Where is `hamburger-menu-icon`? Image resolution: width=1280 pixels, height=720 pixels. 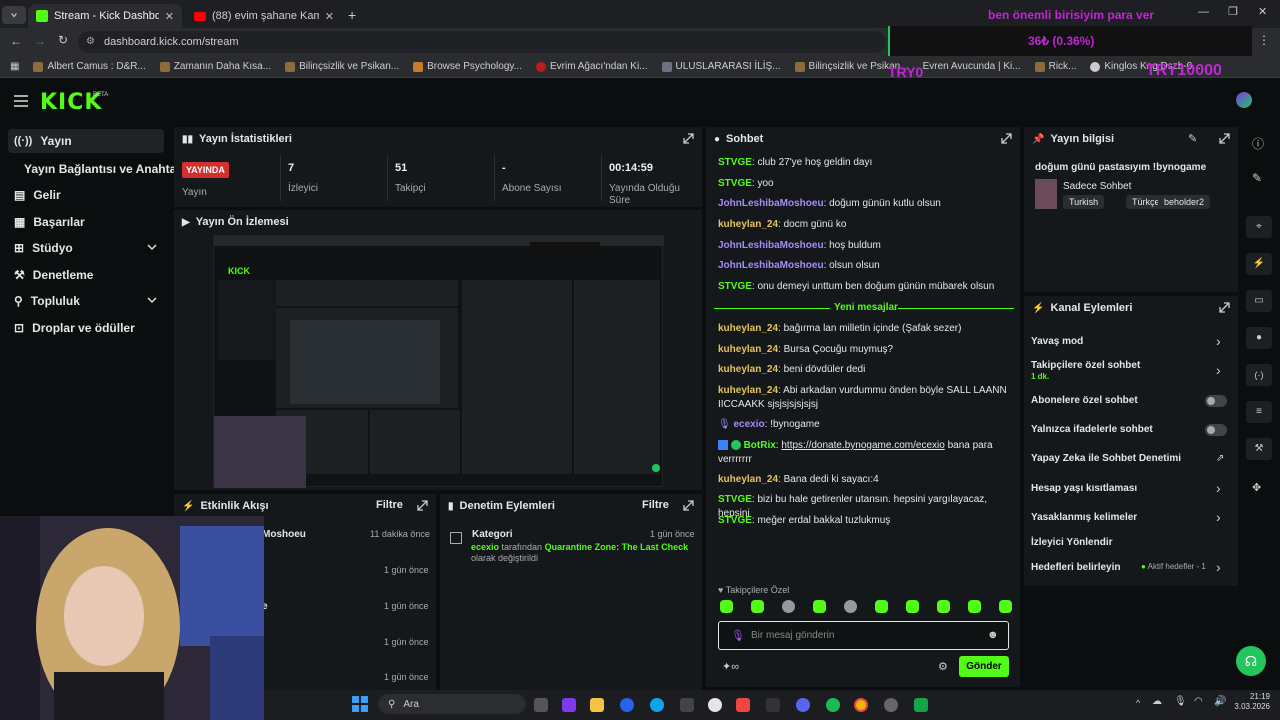
hamburger-menu-icon is located at coordinates (21, 101).